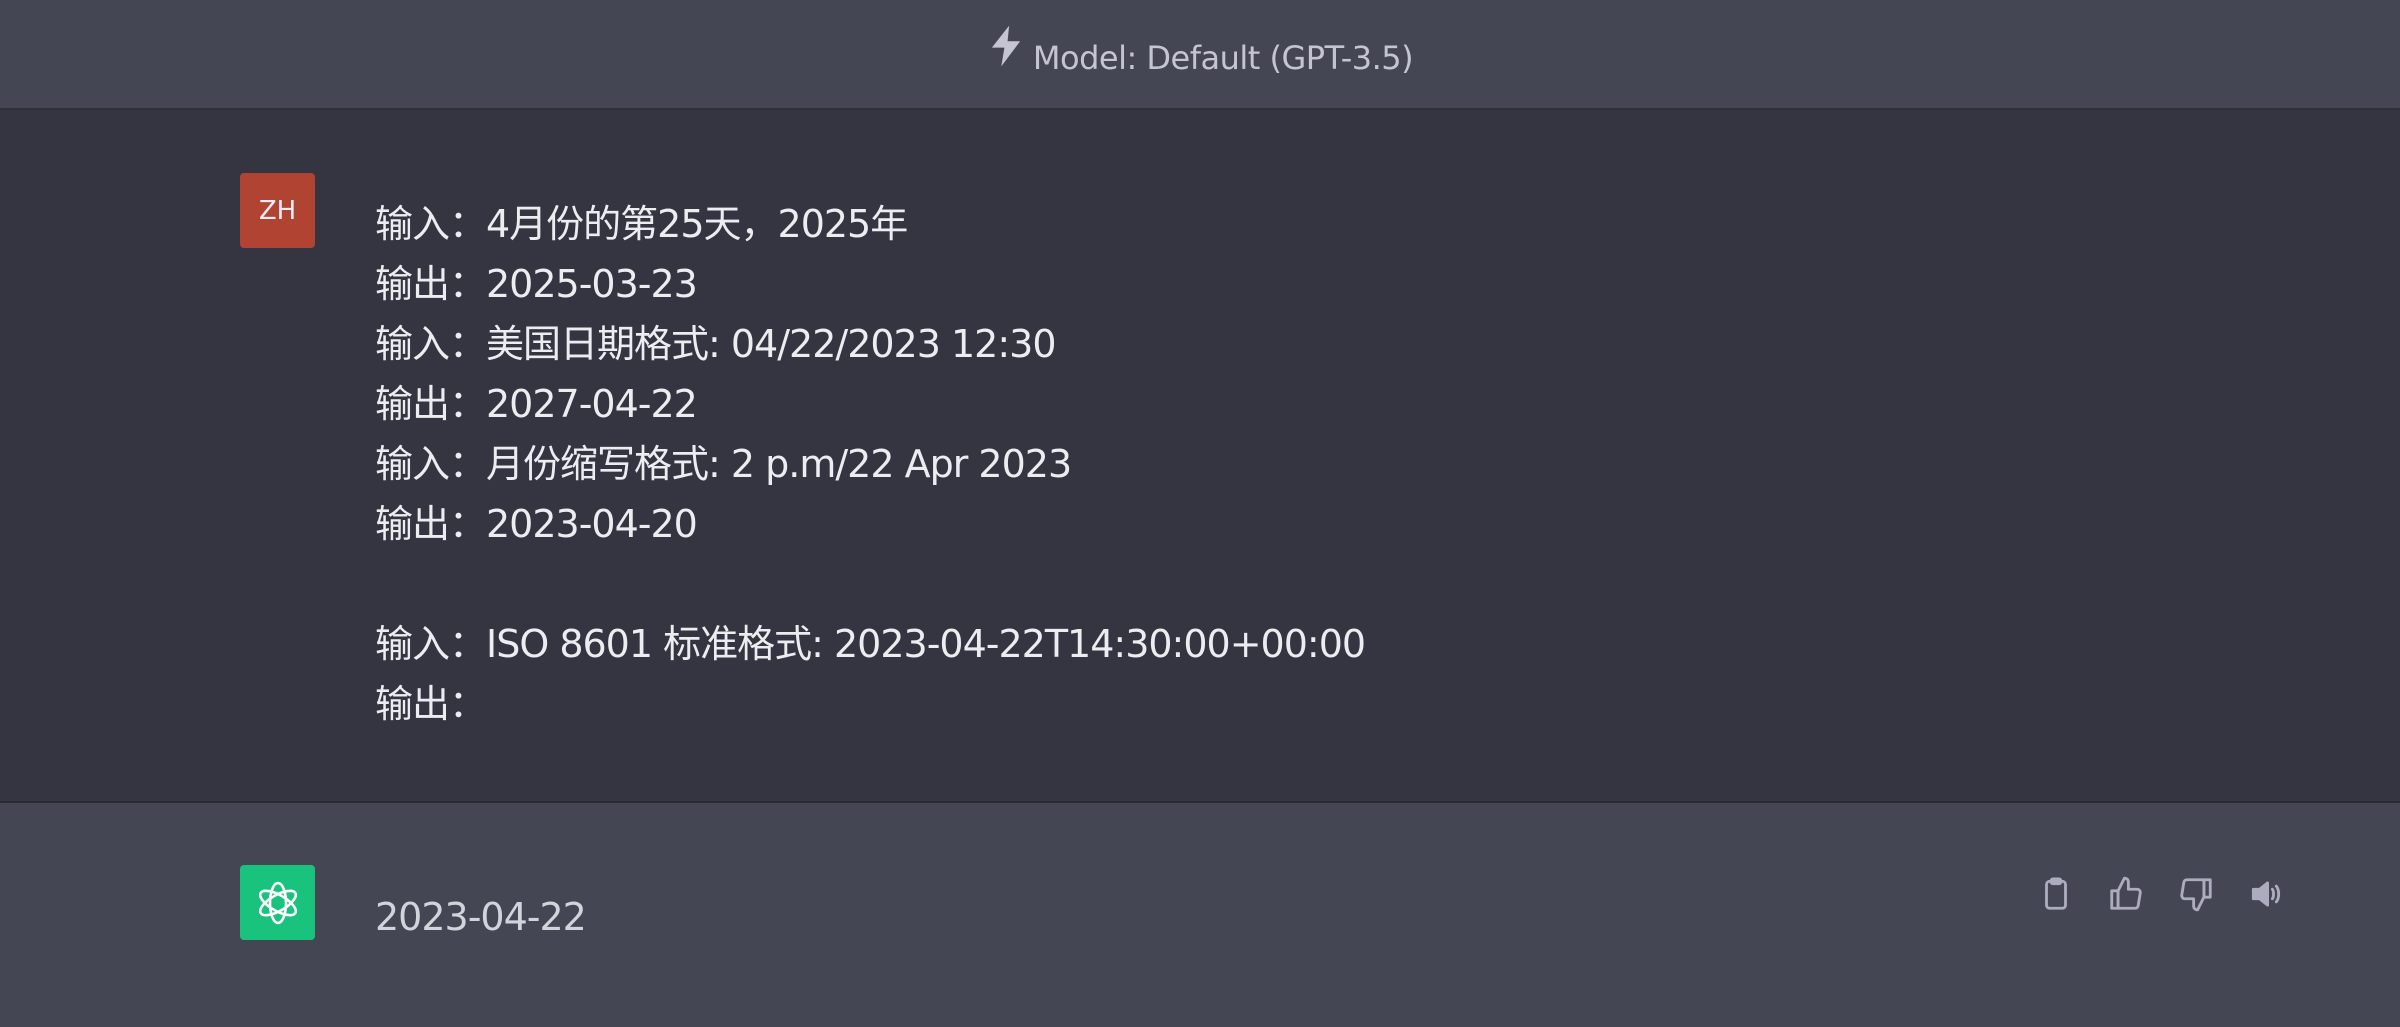 The height and width of the screenshot is (1027, 2400). What do you see at coordinates (1223, 58) in the screenshot?
I see `model-label: Model: Default (GPT-3.5)` at bounding box center [1223, 58].